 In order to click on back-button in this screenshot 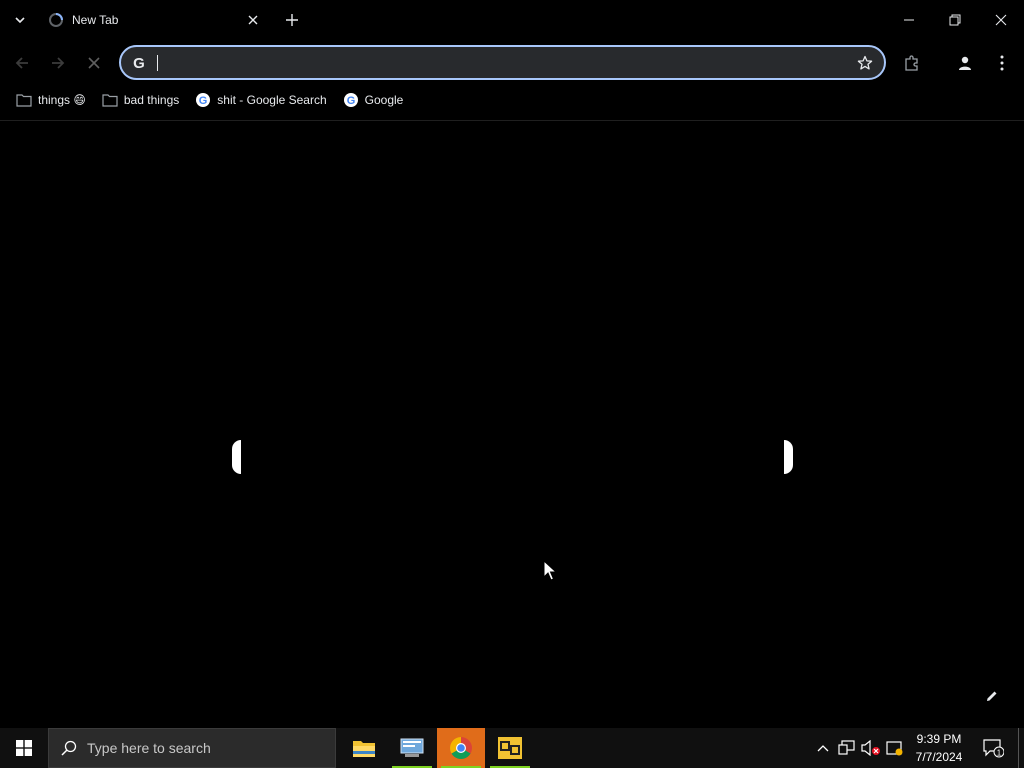, I will do `click(22, 63)`.